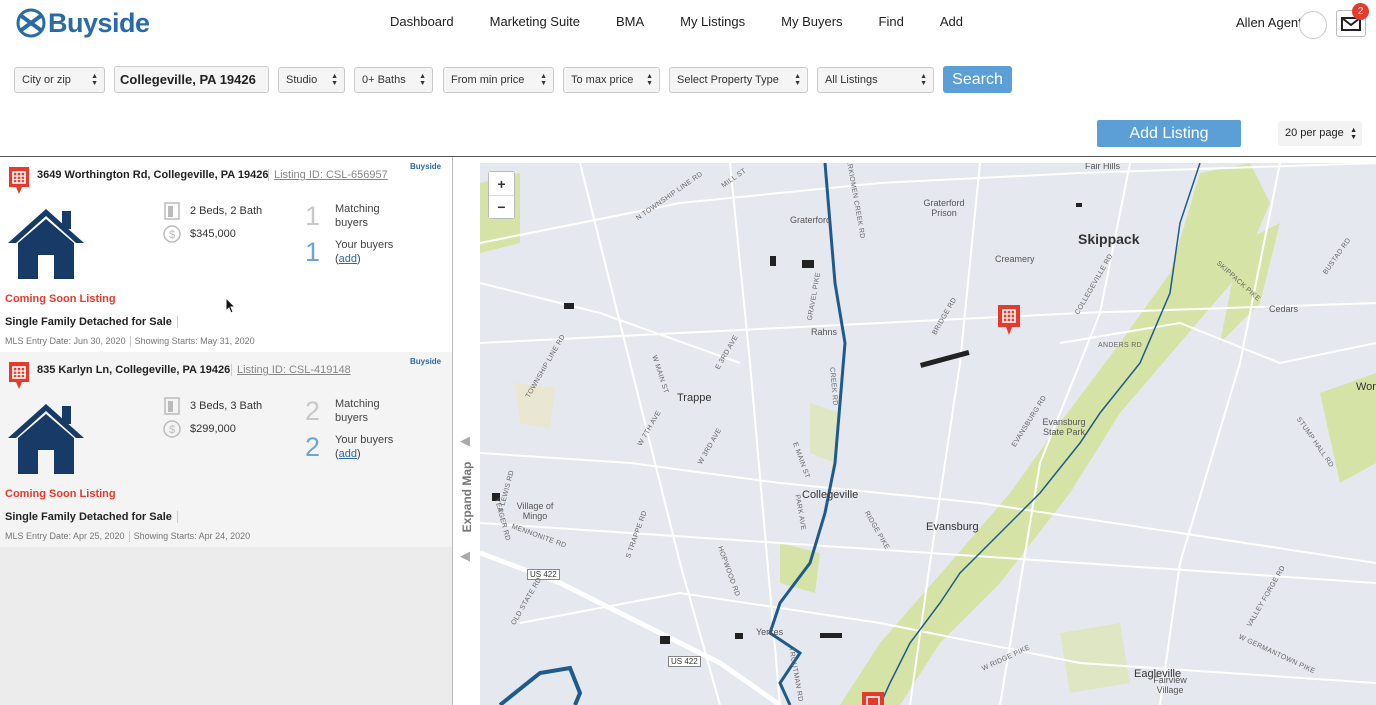 This screenshot has width=1376, height=705. What do you see at coordinates (1102, 167) in the screenshot?
I see `map-place-fair-hills: Fair Hills` at bounding box center [1102, 167].